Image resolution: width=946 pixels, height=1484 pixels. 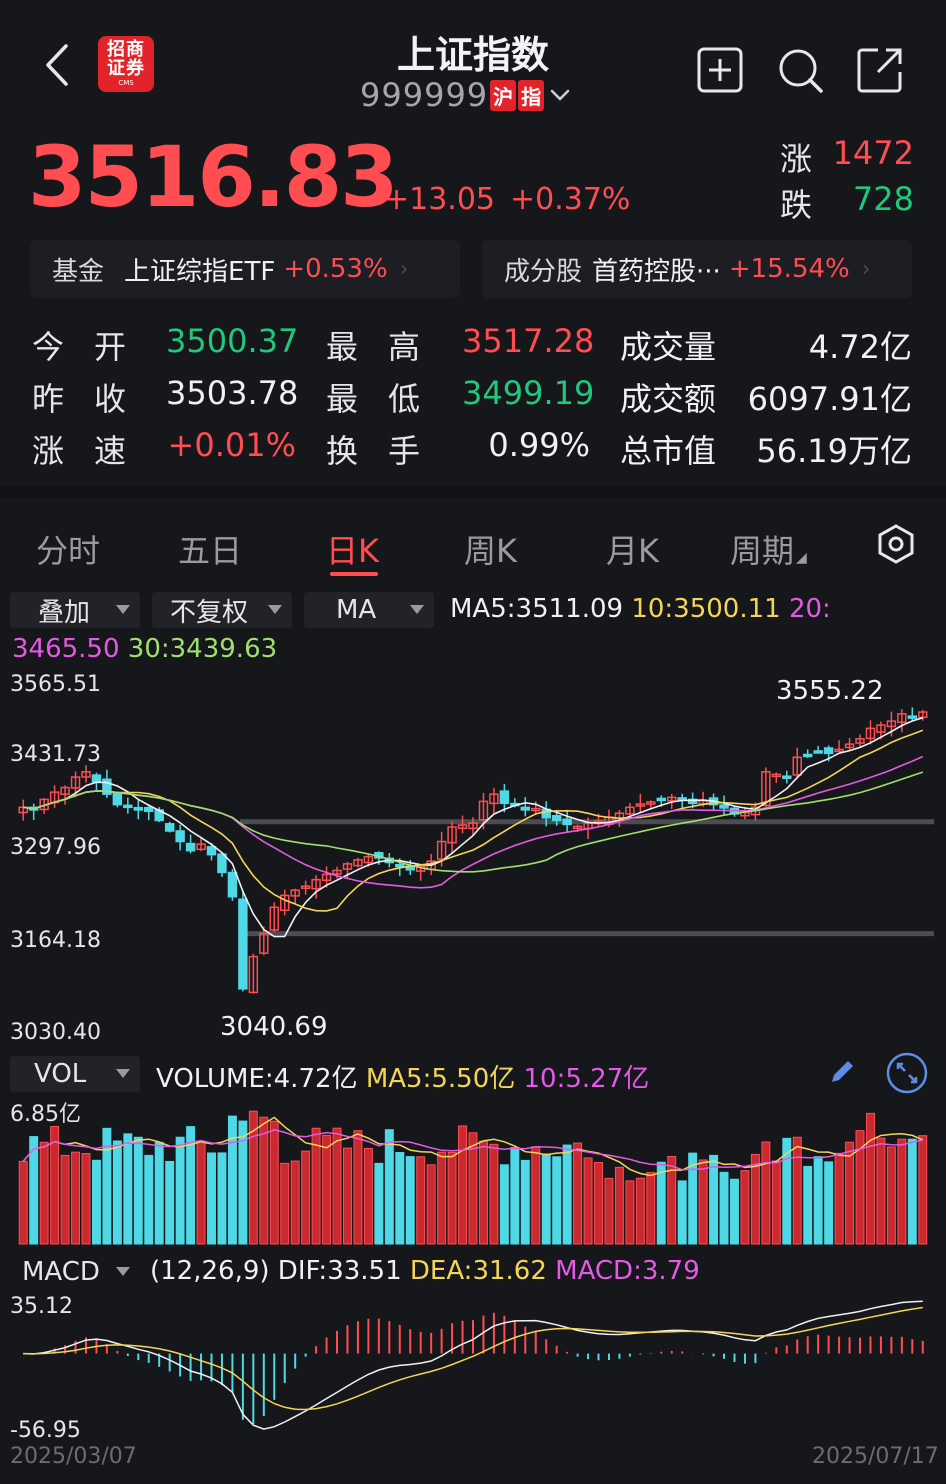 What do you see at coordinates (369, 610) in the screenshot?
I see `ma-dropdown: MA` at bounding box center [369, 610].